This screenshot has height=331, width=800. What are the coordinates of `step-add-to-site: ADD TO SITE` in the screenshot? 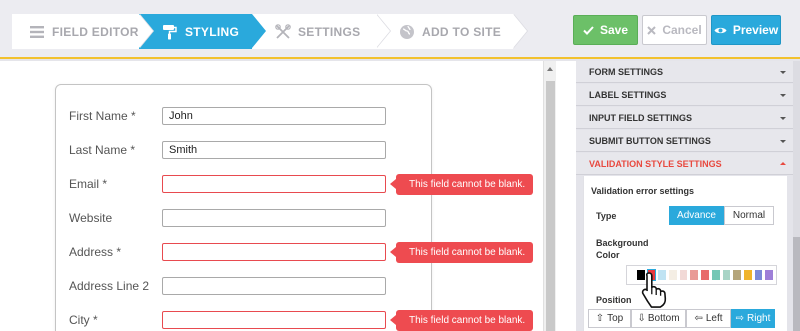 It's located at (452, 31).